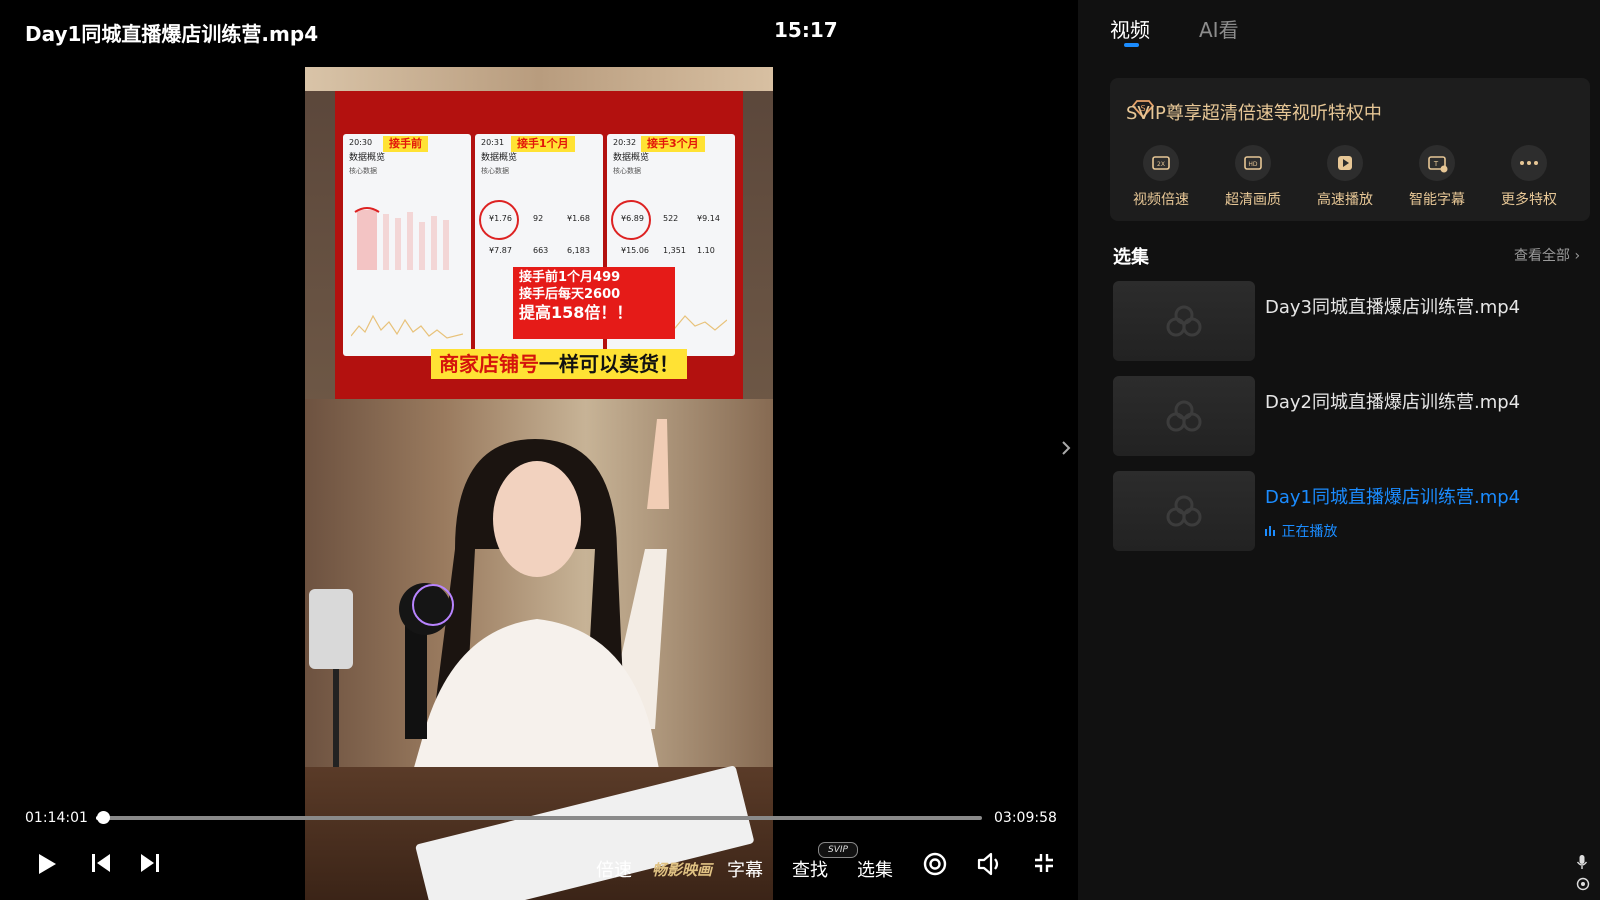  Describe the element at coordinates (810, 869) in the screenshot. I see `find-button: 查找` at that location.